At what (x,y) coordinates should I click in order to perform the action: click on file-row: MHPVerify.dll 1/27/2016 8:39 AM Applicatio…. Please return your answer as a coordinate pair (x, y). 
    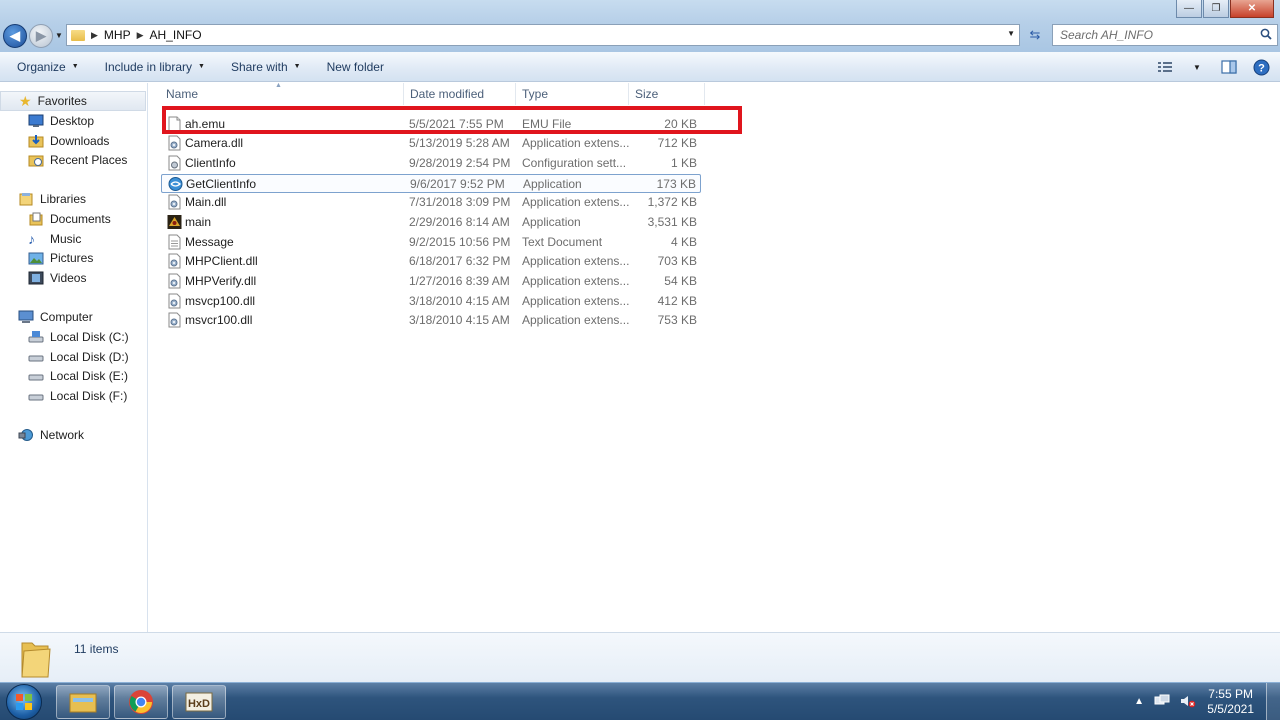
    Looking at the image, I should click on (431, 281).